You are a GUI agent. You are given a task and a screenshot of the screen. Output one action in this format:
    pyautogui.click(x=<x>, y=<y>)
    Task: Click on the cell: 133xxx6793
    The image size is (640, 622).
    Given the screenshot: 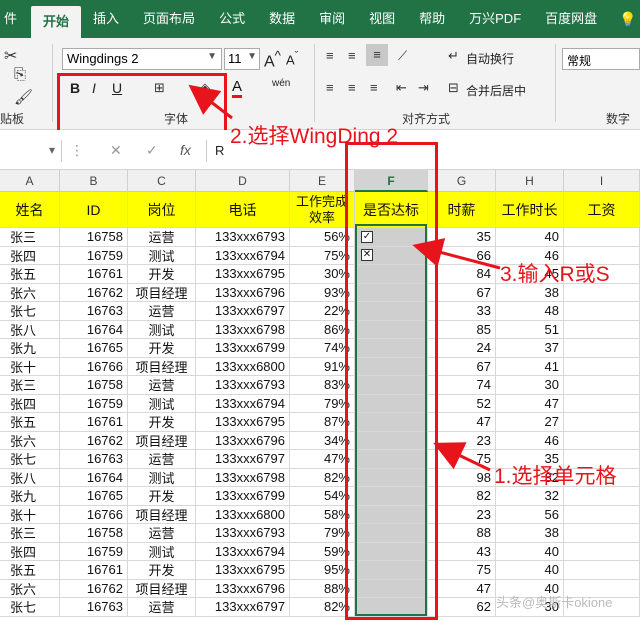 What is the action you would take?
    pyautogui.click(x=243, y=237)
    